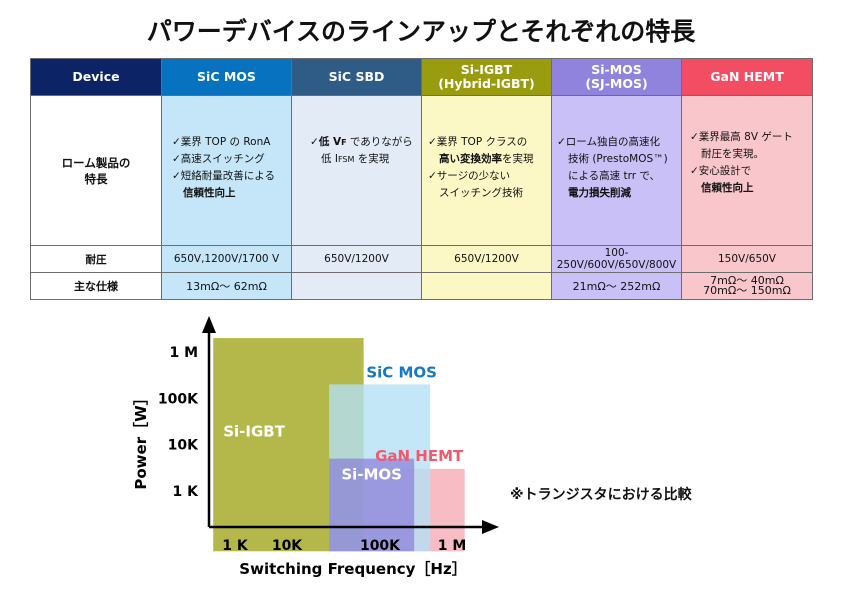 The image size is (842, 595). I want to click on voltage-sic-sbd: 650V/1200V, so click(356, 259).